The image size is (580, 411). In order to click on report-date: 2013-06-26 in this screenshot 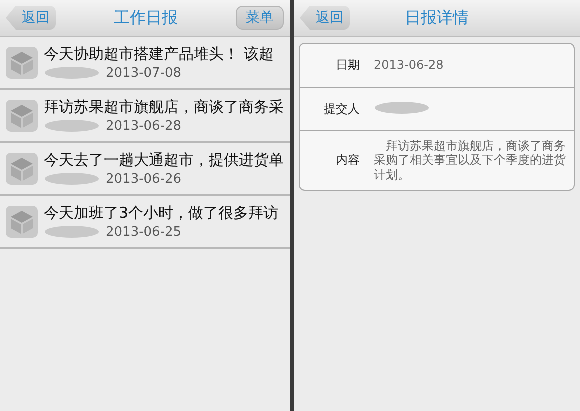, I will do `click(144, 179)`.